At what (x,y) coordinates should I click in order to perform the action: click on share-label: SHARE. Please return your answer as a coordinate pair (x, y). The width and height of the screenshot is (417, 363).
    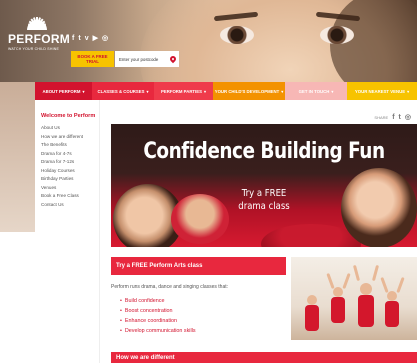
    Looking at the image, I should click on (381, 117).